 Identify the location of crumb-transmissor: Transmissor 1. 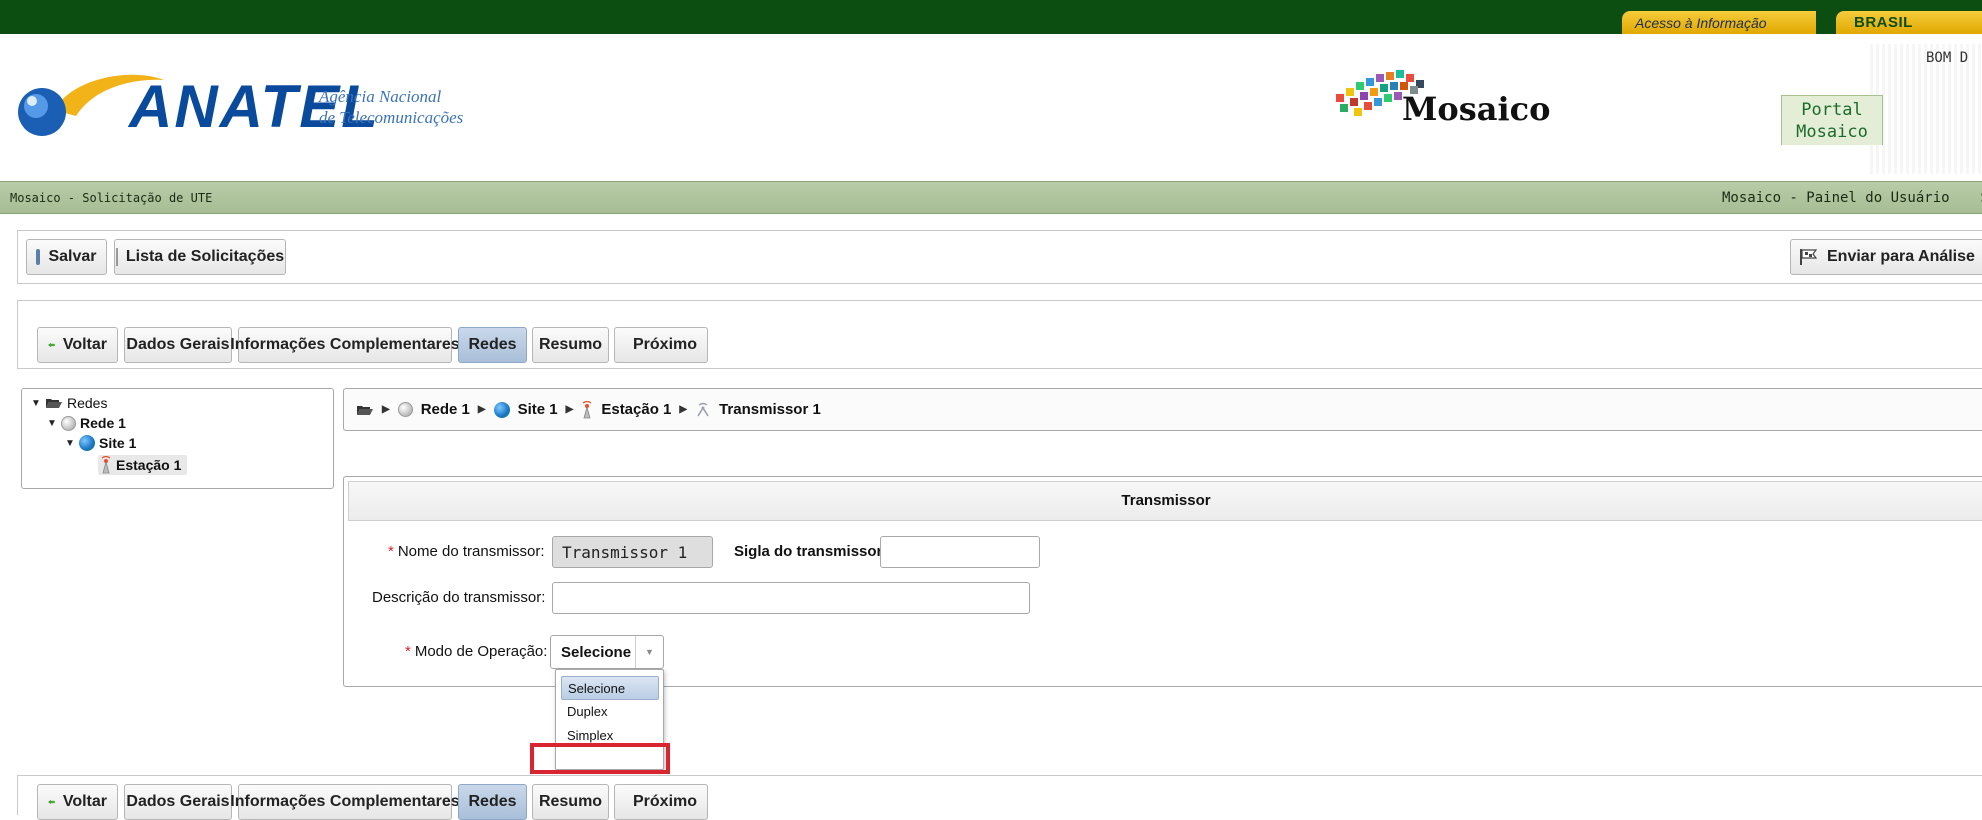
(770, 409).